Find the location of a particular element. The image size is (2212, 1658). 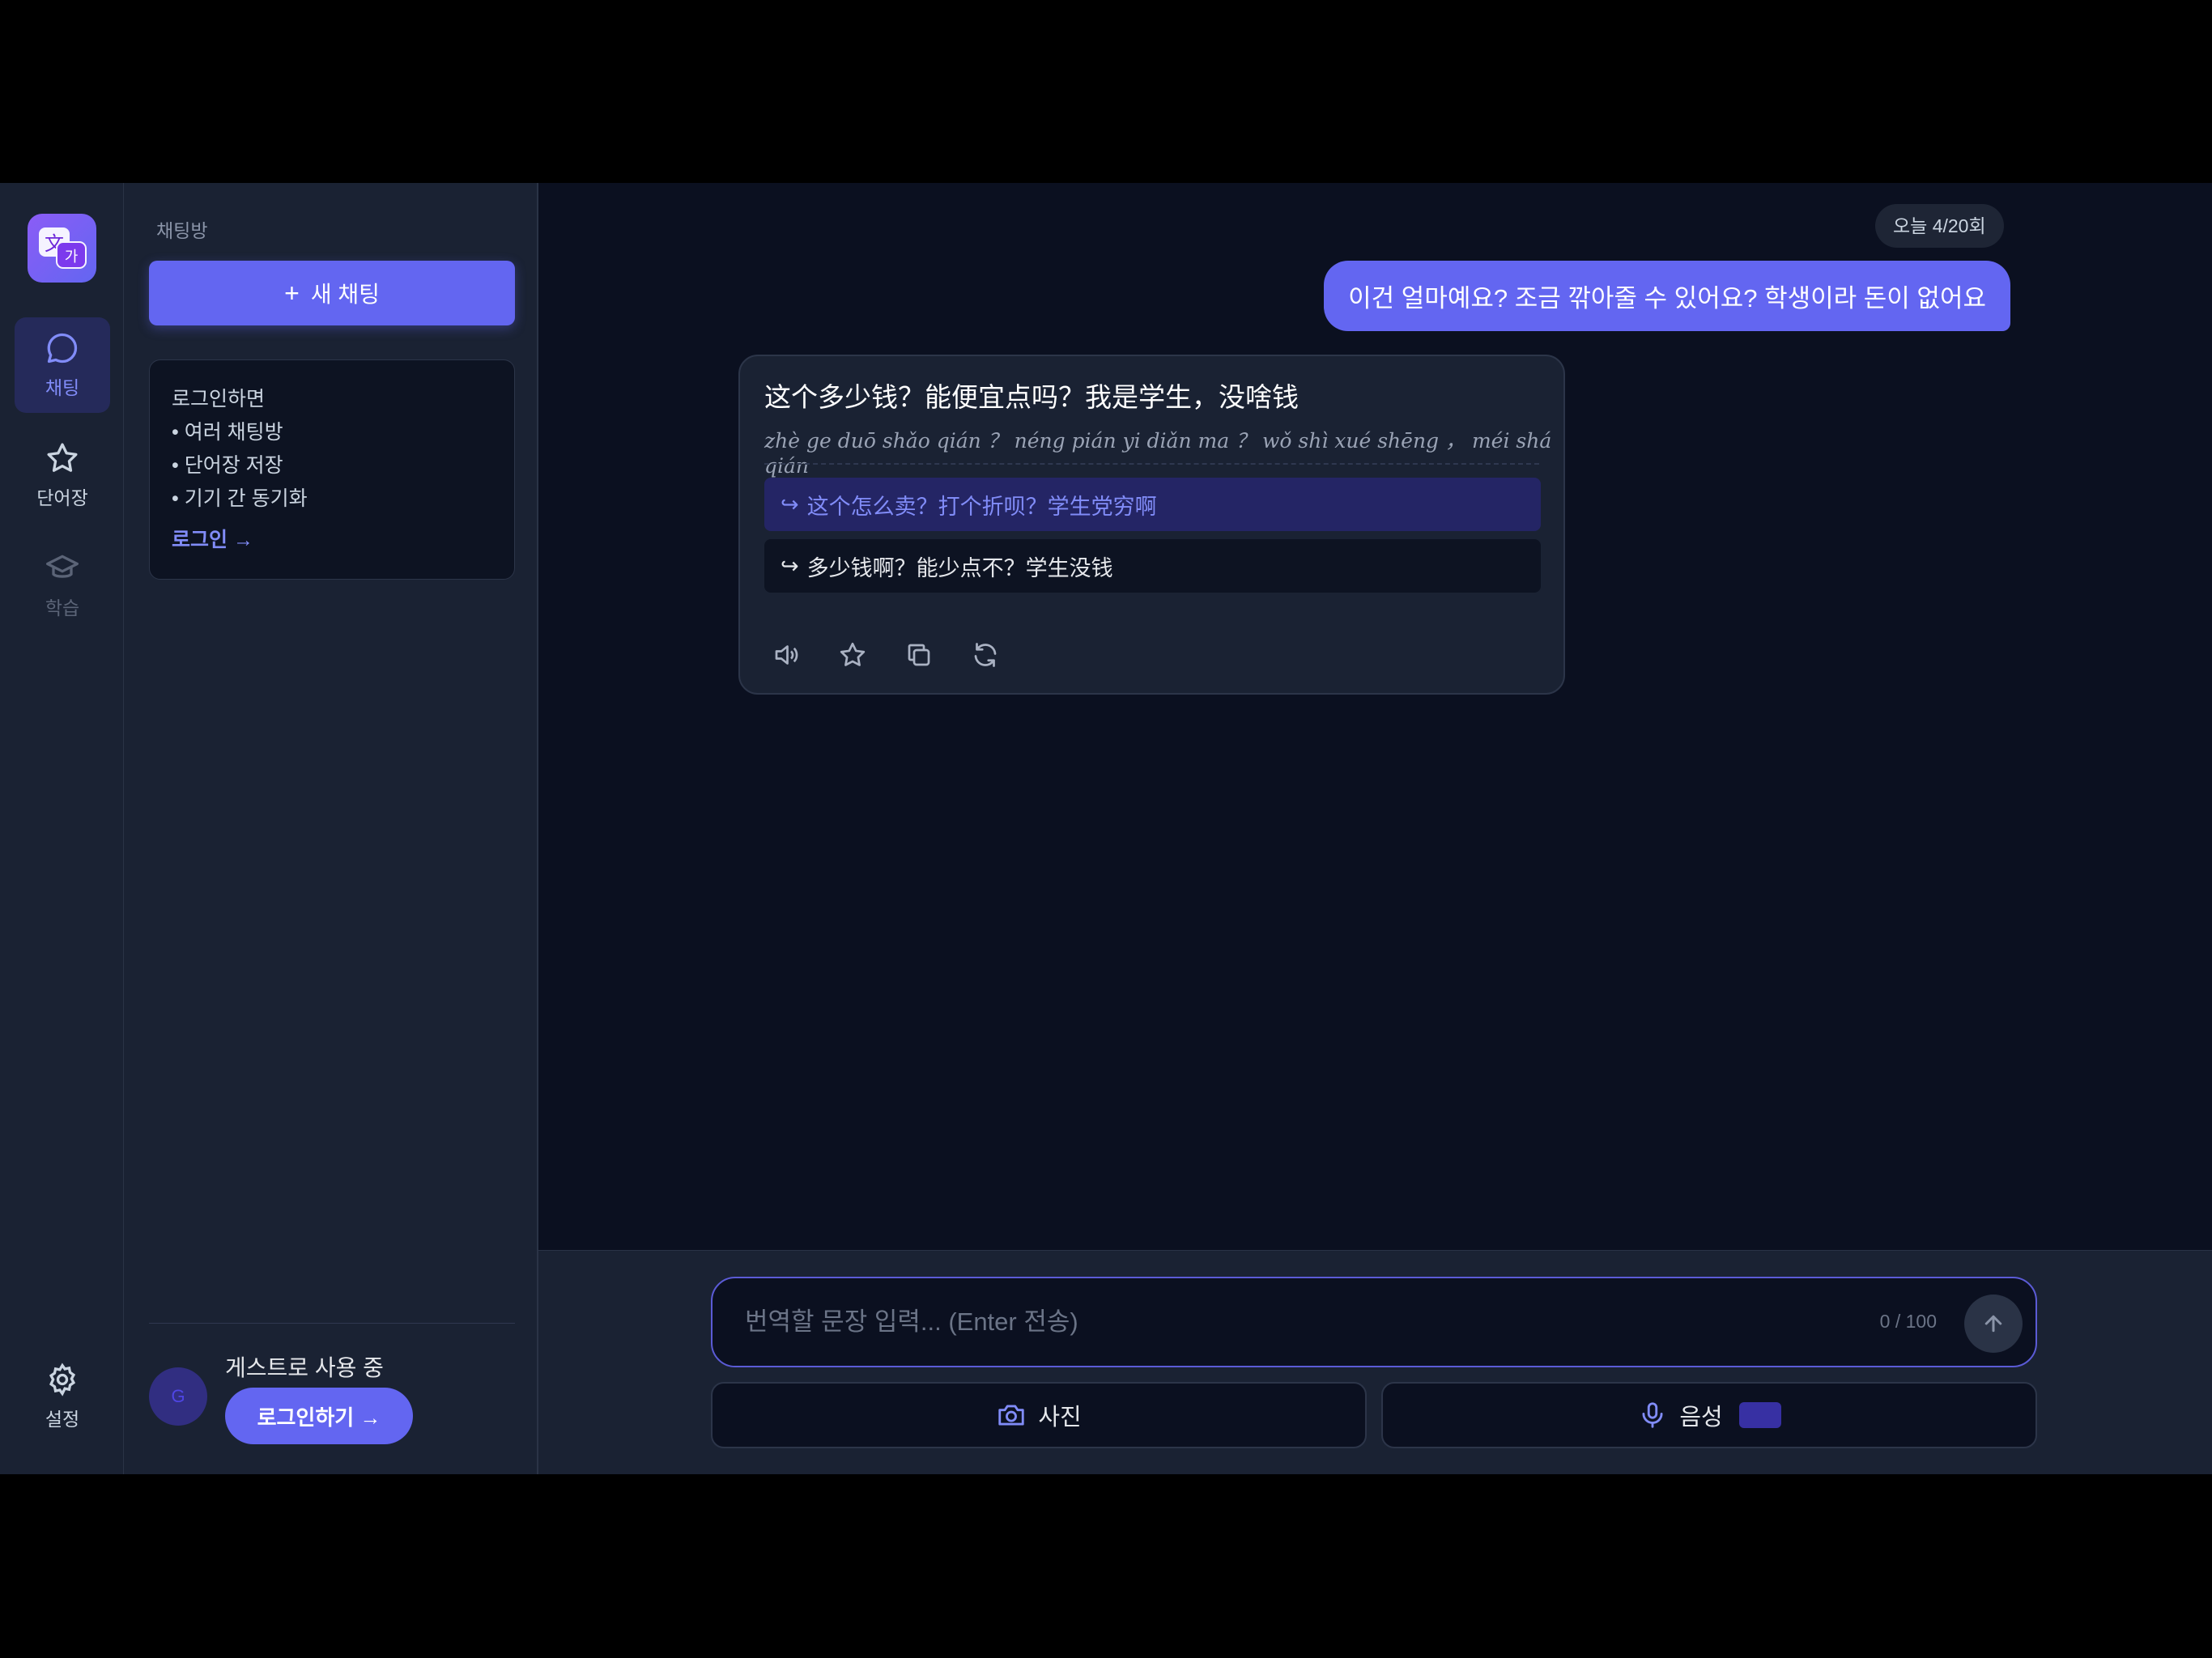

login-promo-card: 로그인하면 • 여러 채팅방 • 단어장 저장 • 기기 간 동기화 로그인 → is located at coordinates (332, 469).